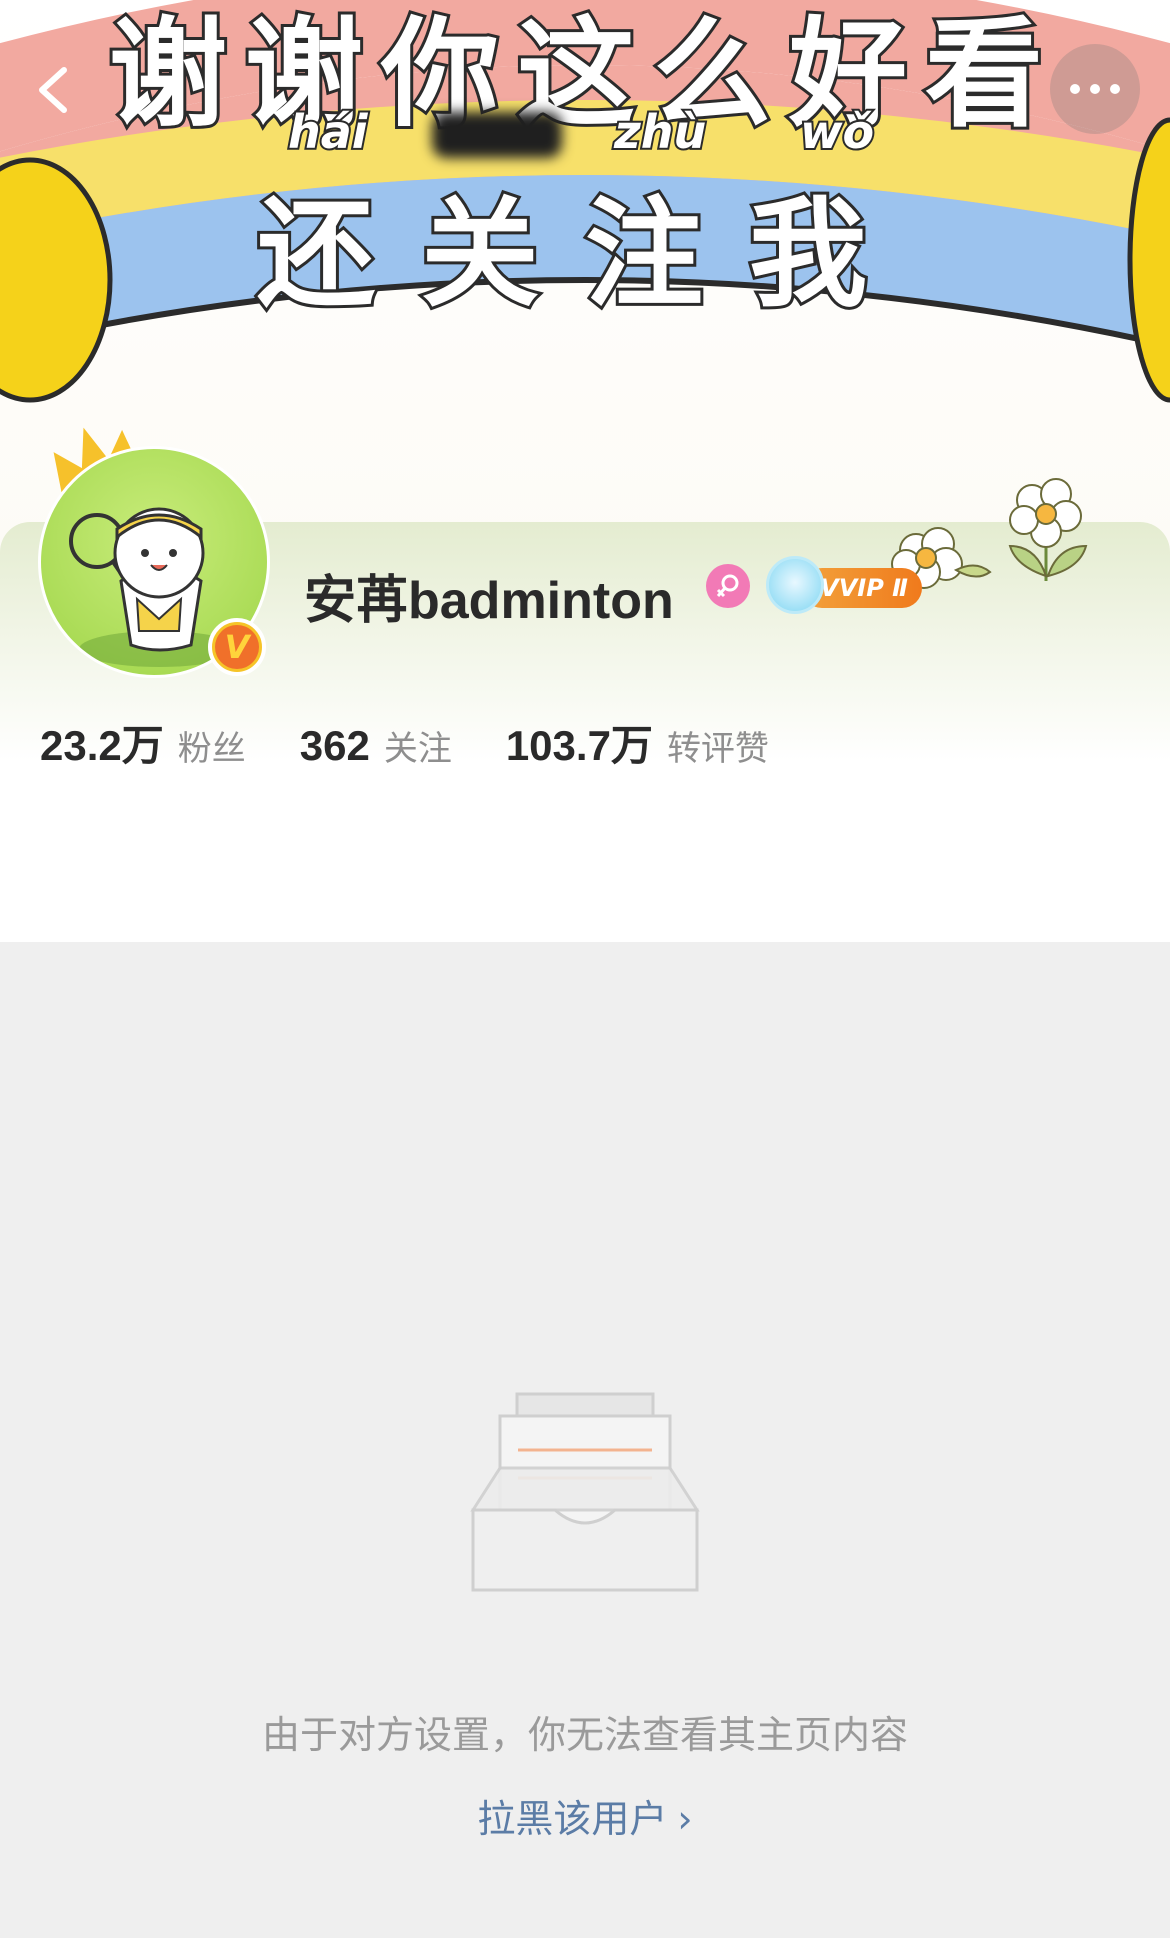 The height and width of the screenshot is (1938, 1170). What do you see at coordinates (1048, 529) in the screenshot?
I see `flower-icon` at bounding box center [1048, 529].